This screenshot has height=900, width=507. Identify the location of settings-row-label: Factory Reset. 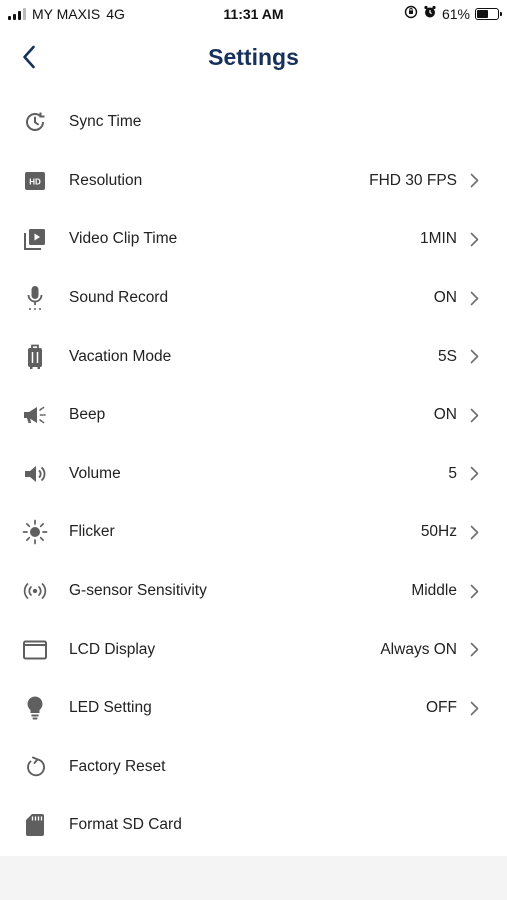
(117, 766).